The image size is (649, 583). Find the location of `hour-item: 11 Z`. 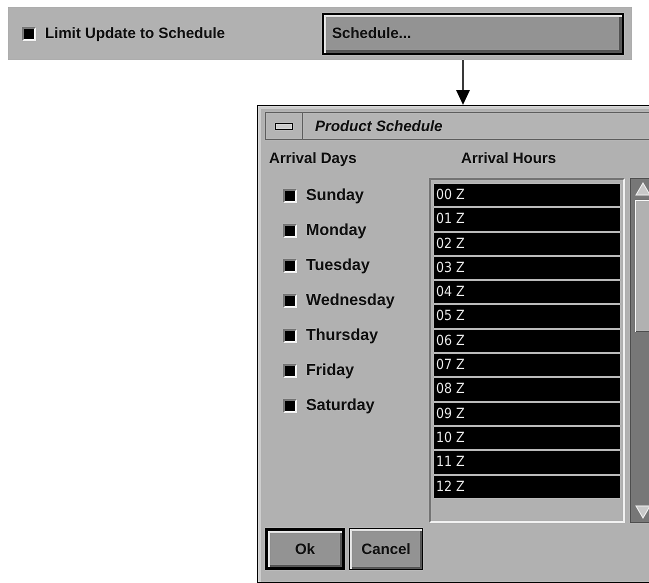

hour-item: 11 Z is located at coordinates (527, 462).